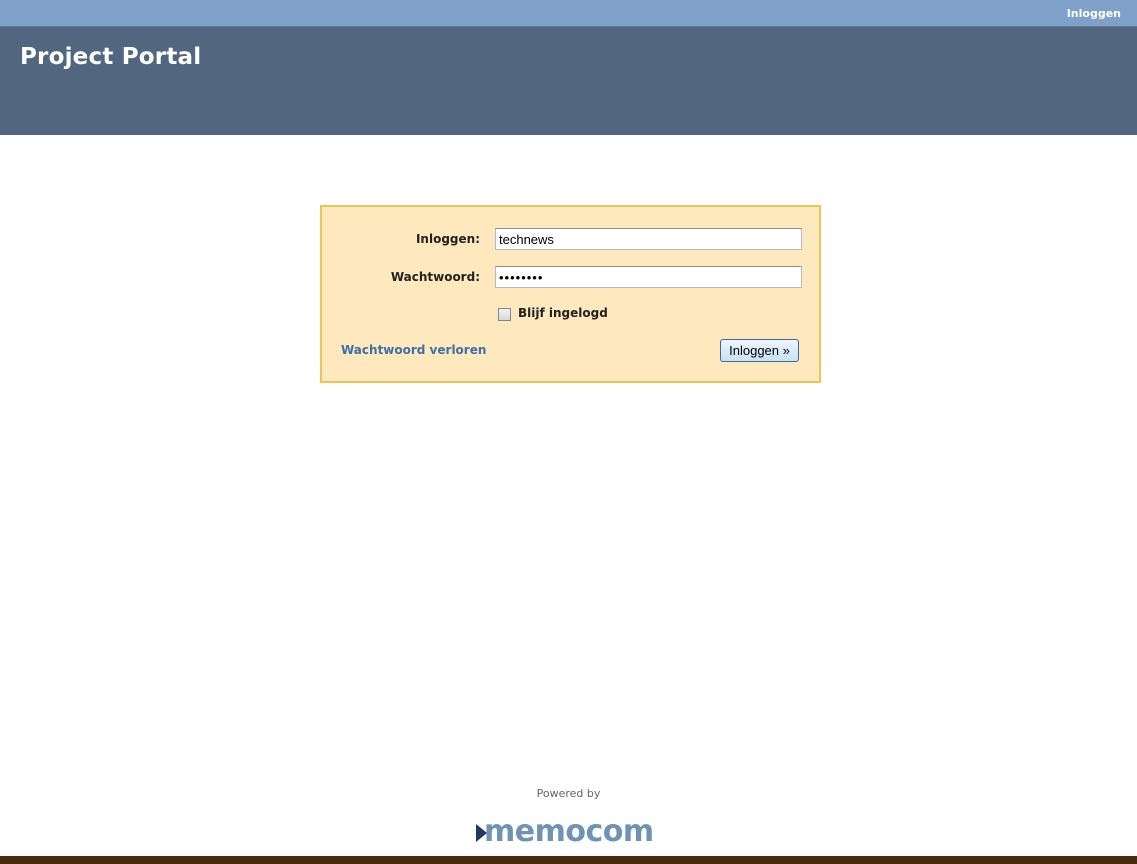 Image resolution: width=1137 pixels, height=864 pixels. I want to click on memocom-logo: memocom, so click(565, 831).